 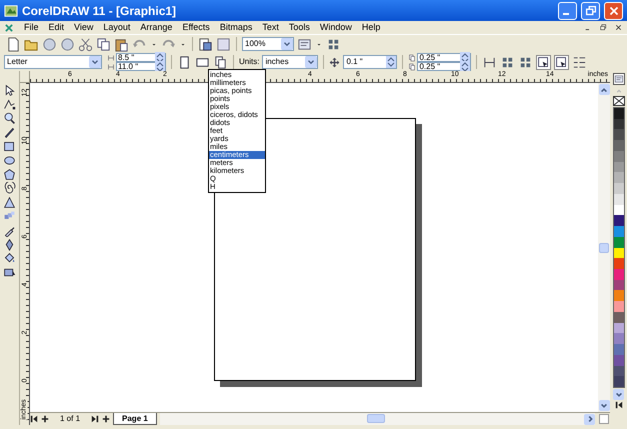 I want to click on triangle-icon, so click(x=9, y=202).